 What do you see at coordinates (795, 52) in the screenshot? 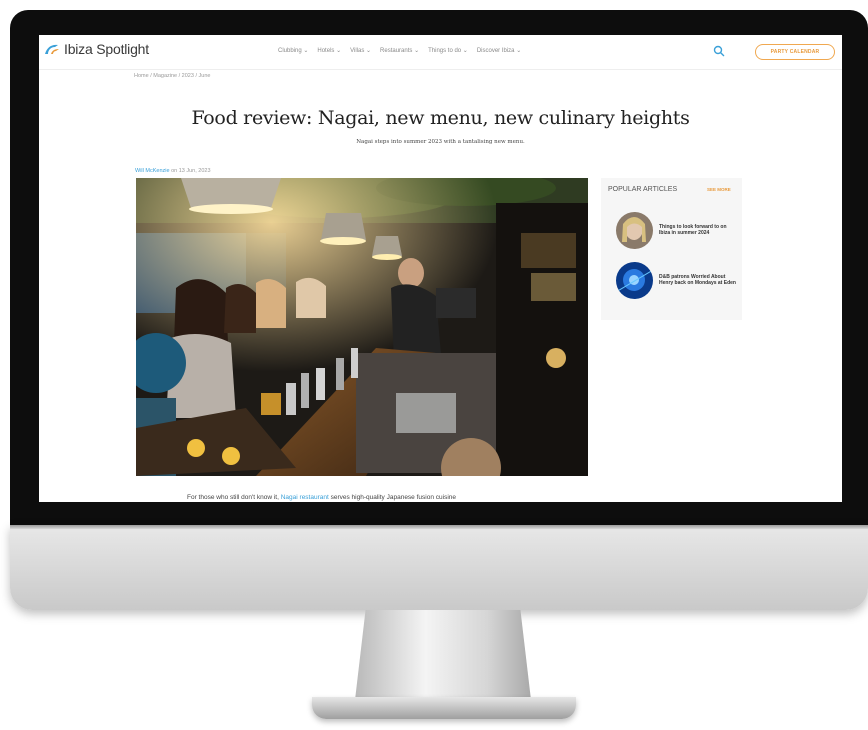
I see `party-calendar-button: PARTY CALENDAR` at bounding box center [795, 52].